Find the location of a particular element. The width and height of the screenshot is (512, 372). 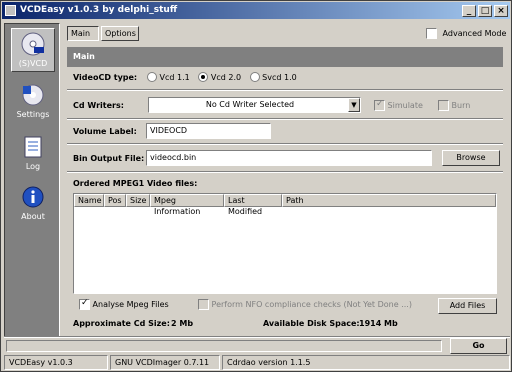

cd-writer-select: No Cd Writer Selected ▼ is located at coordinates (254, 105).